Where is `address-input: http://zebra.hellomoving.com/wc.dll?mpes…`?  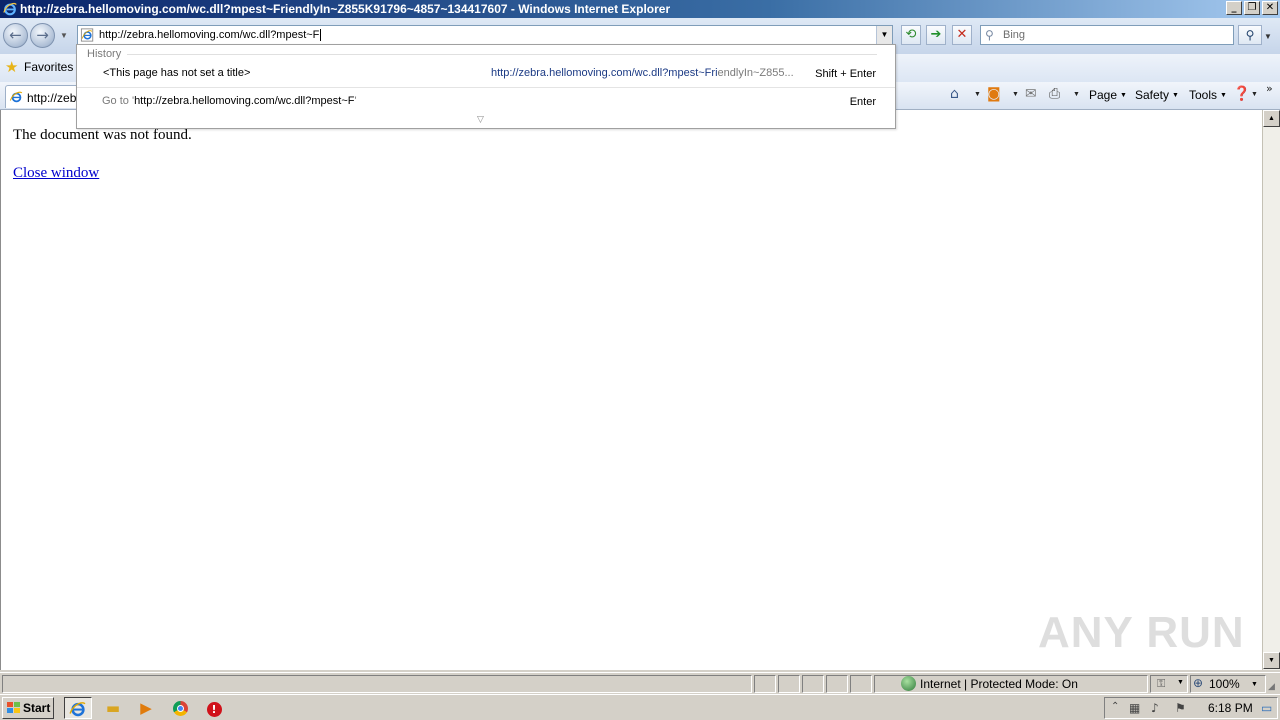 address-input: http://zebra.hellomoving.com/wc.dll?mpes… is located at coordinates (209, 35).